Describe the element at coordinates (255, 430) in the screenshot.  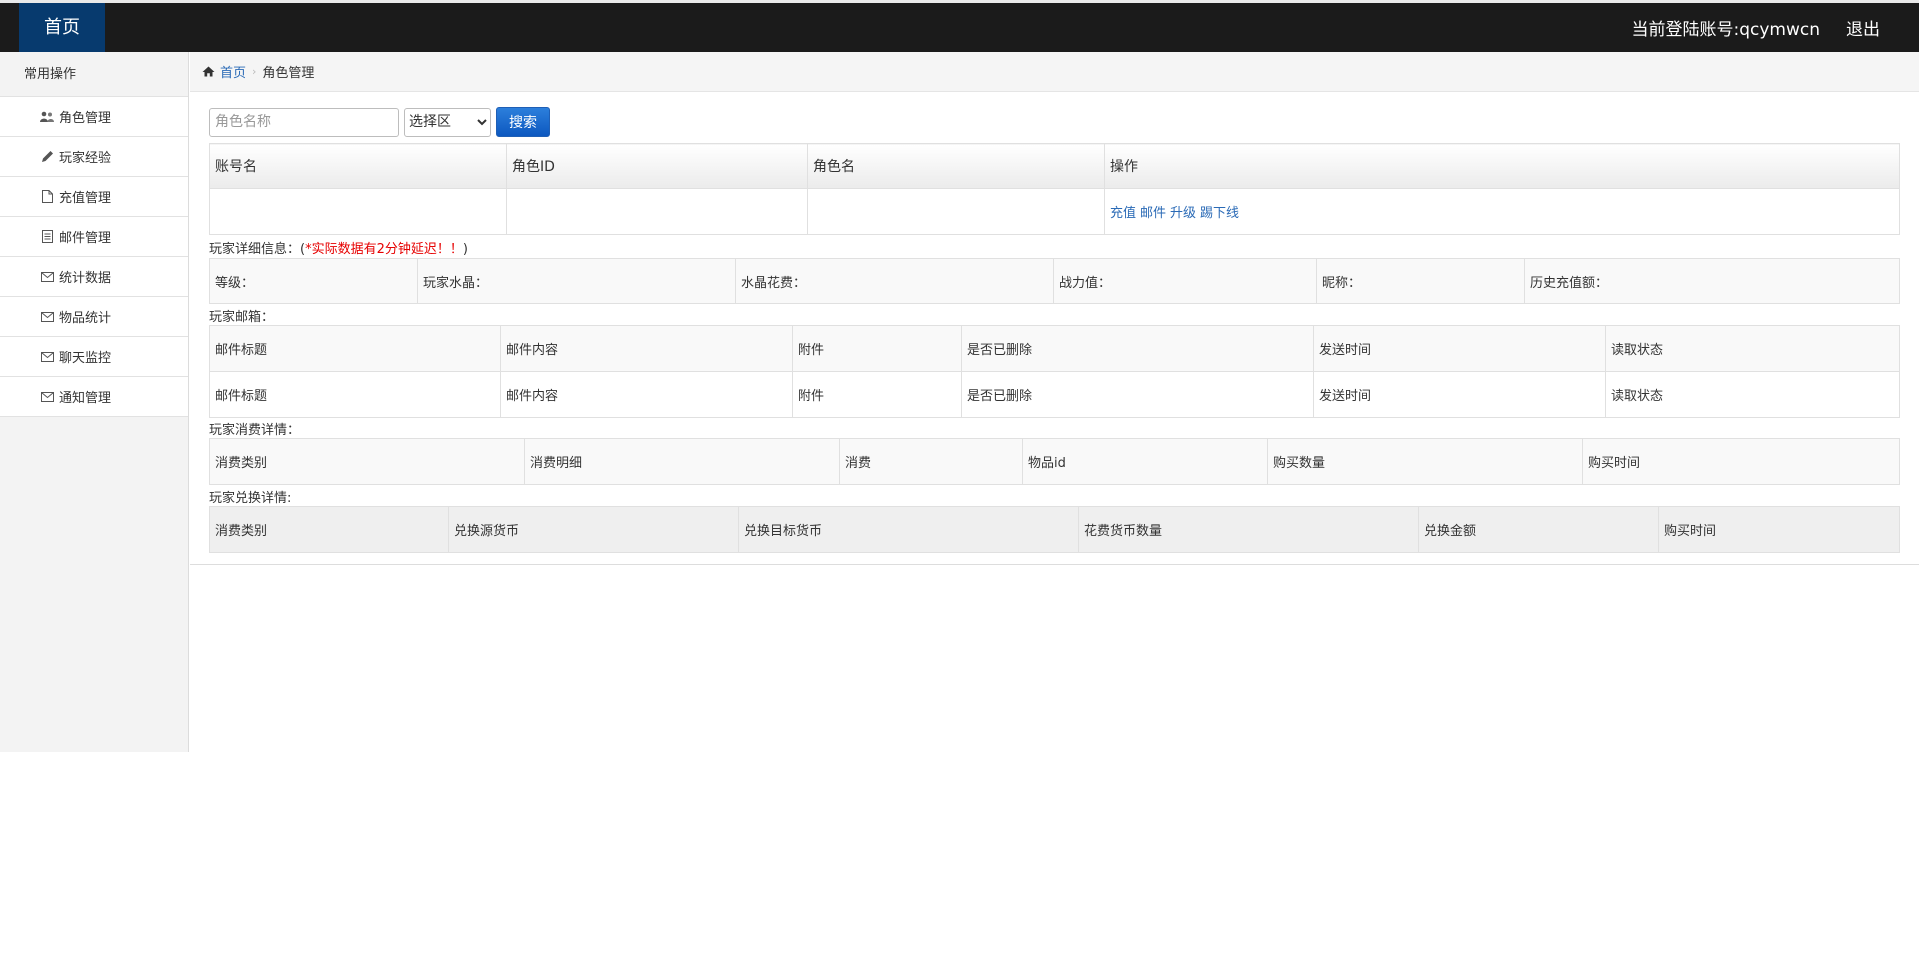
I see `player-consume-label: 玩家消费详情：` at that location.